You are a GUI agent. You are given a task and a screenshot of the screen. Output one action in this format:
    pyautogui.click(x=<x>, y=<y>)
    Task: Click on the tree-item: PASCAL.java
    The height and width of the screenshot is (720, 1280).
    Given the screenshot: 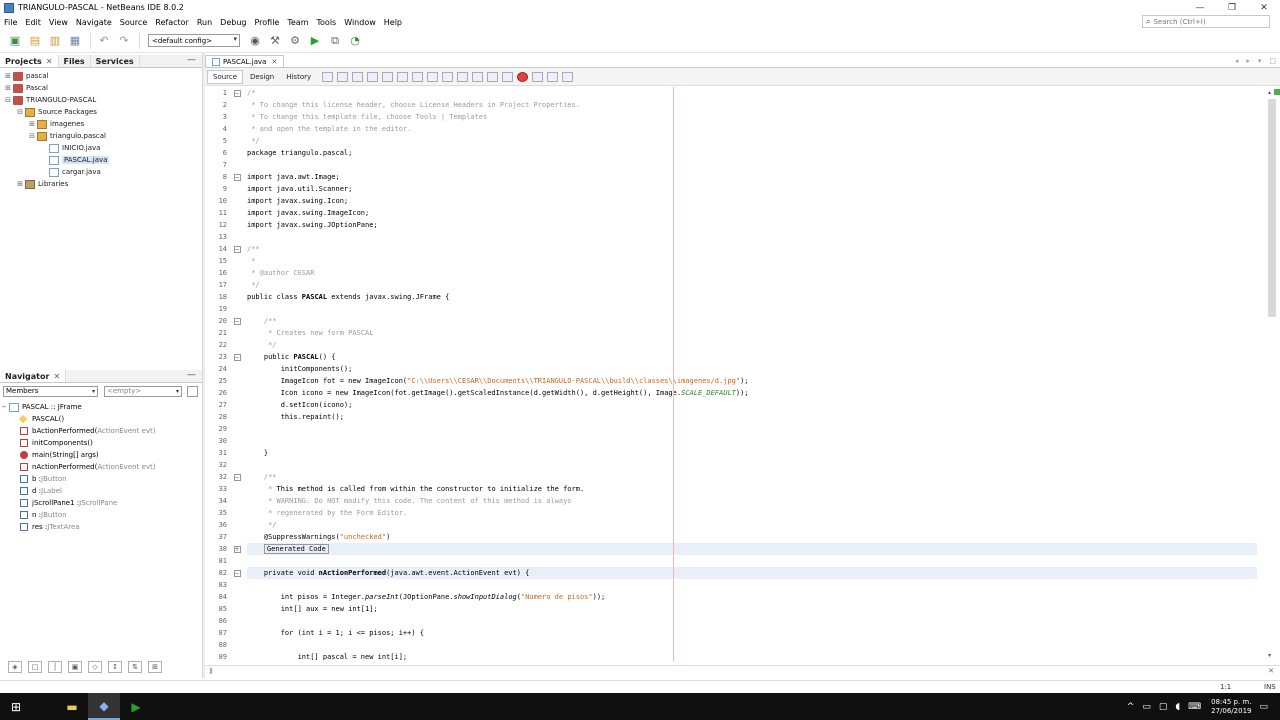 What is the action you would take?
    pyautogui.click(x=101, y=160)
    